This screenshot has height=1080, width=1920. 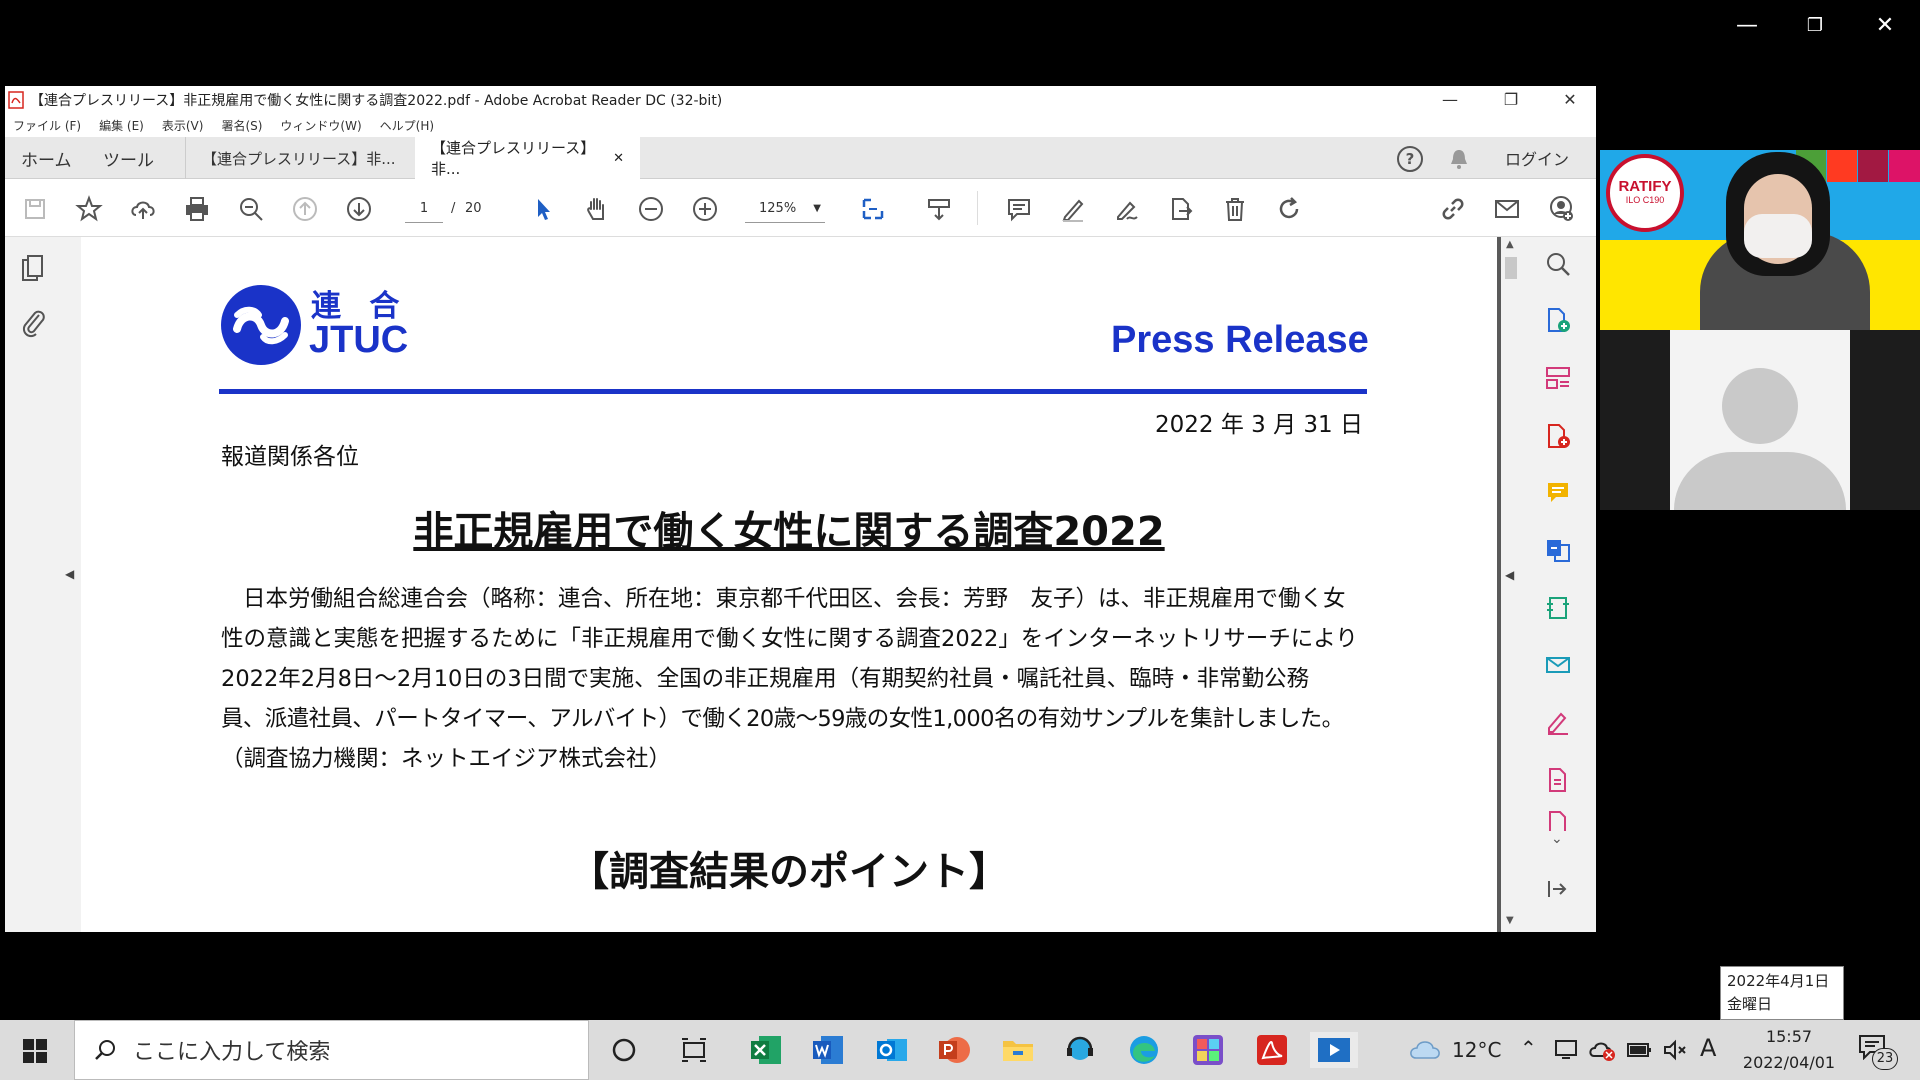 What do you see at coordinates (892, 1050) in the screenshot?
I see `outlook-app` at bounding box center [892, 1050].